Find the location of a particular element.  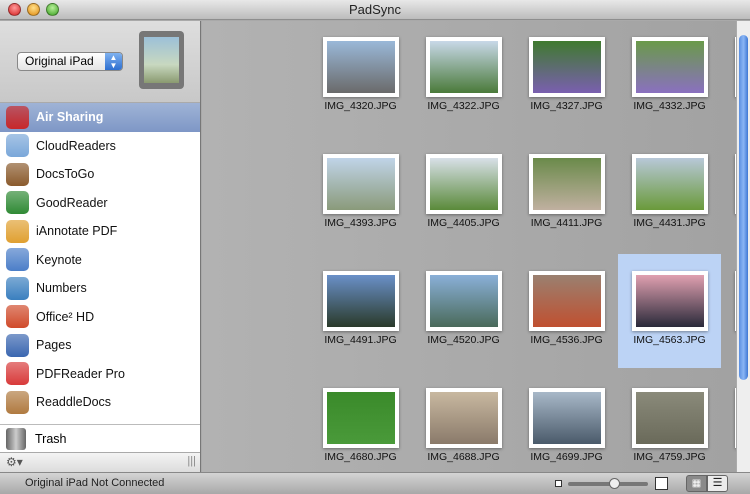

file-item: IMG_4320.JPG is located at coordinates (360, 77).